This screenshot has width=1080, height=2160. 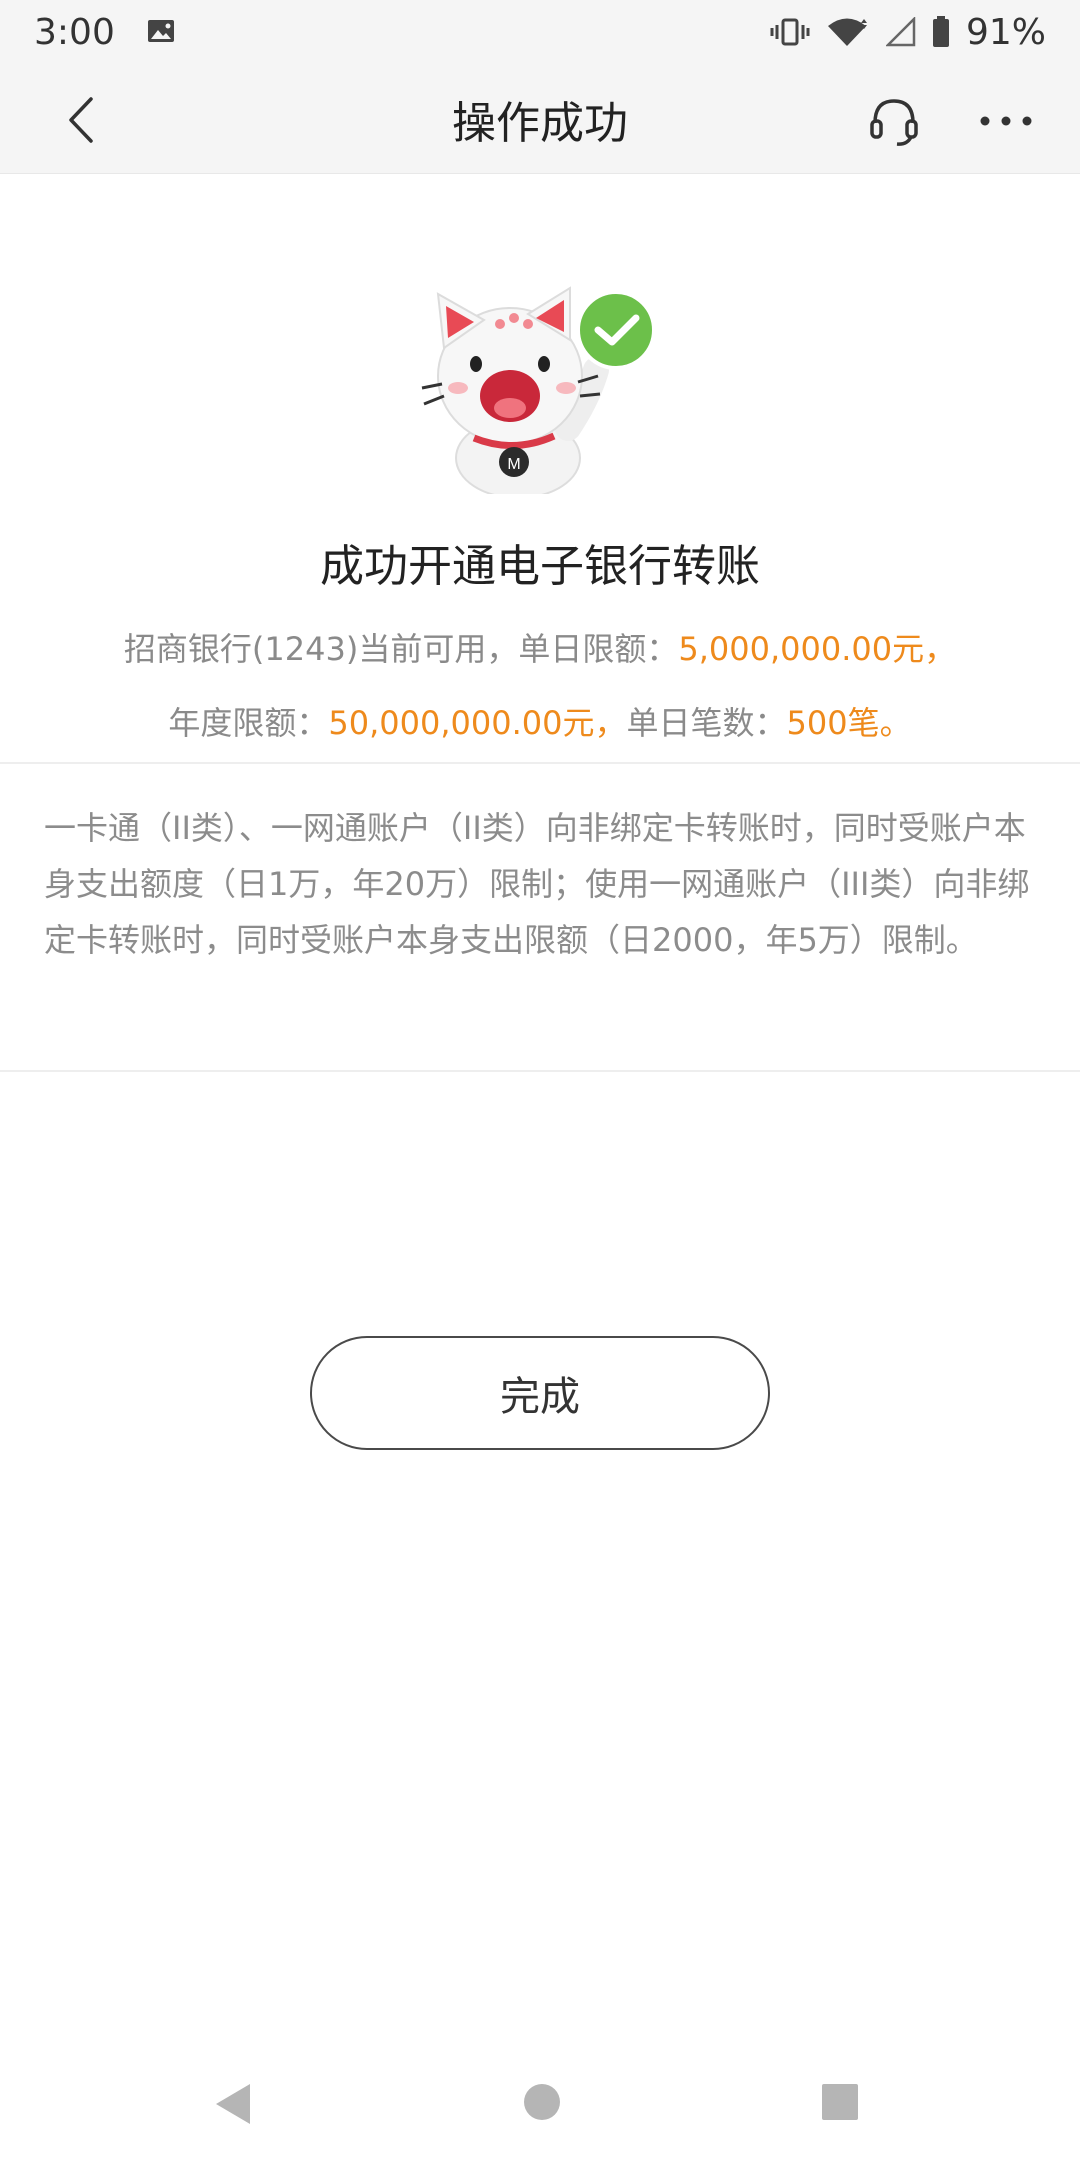 I want to click on system-nav-bar, so click(x=540, y=2100).